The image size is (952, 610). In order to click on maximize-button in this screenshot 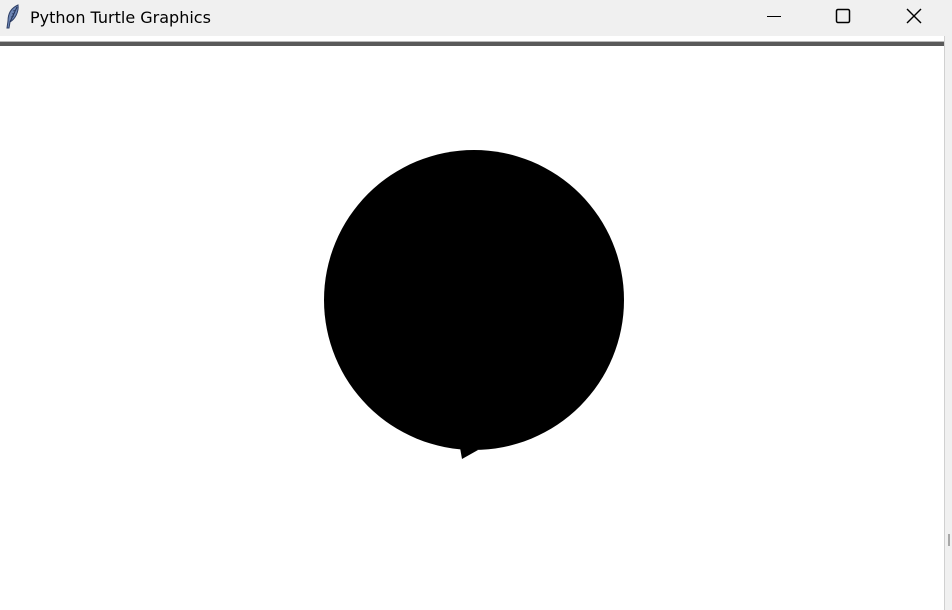, I will do `click(843, 18)`.